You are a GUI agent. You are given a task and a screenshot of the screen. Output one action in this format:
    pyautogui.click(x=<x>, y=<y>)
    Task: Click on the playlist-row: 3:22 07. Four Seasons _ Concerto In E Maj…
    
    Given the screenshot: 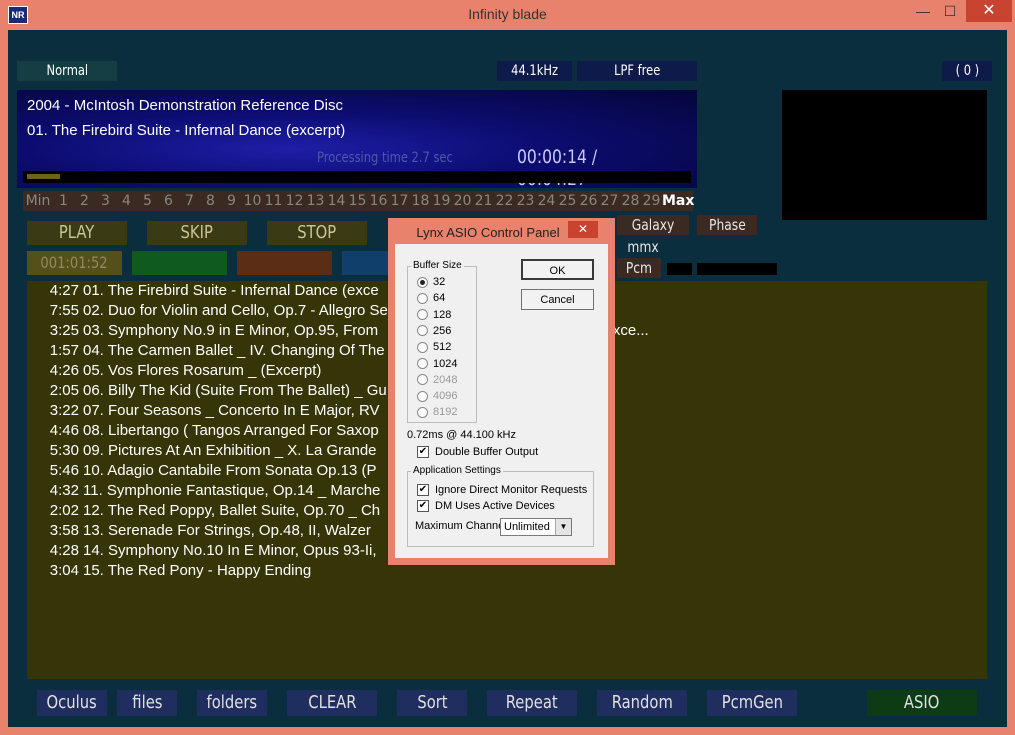 What is the action you would take?
    pyautogui.click(x=208, y=411)
    